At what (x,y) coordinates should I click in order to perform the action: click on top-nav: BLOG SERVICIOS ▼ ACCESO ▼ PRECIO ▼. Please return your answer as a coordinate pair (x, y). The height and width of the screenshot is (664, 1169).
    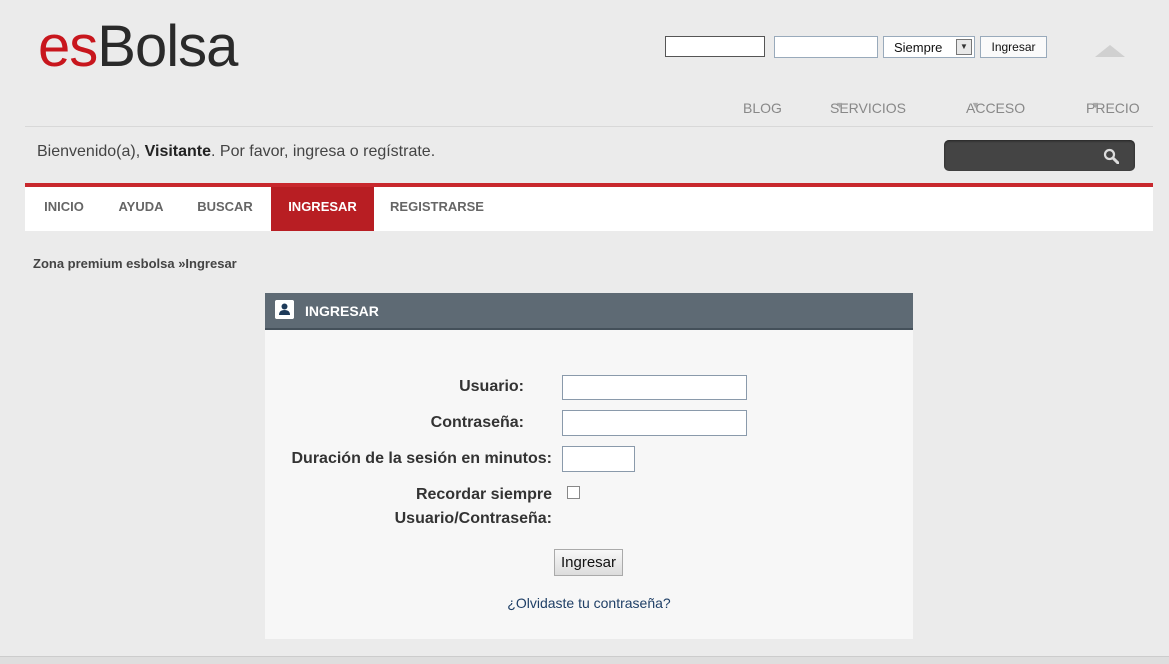
    Looking at the image, I should click on (584, 110).